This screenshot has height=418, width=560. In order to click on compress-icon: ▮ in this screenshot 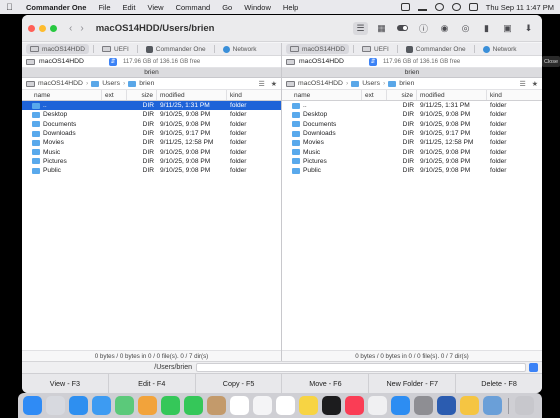, I will do `click(486, 28)`.